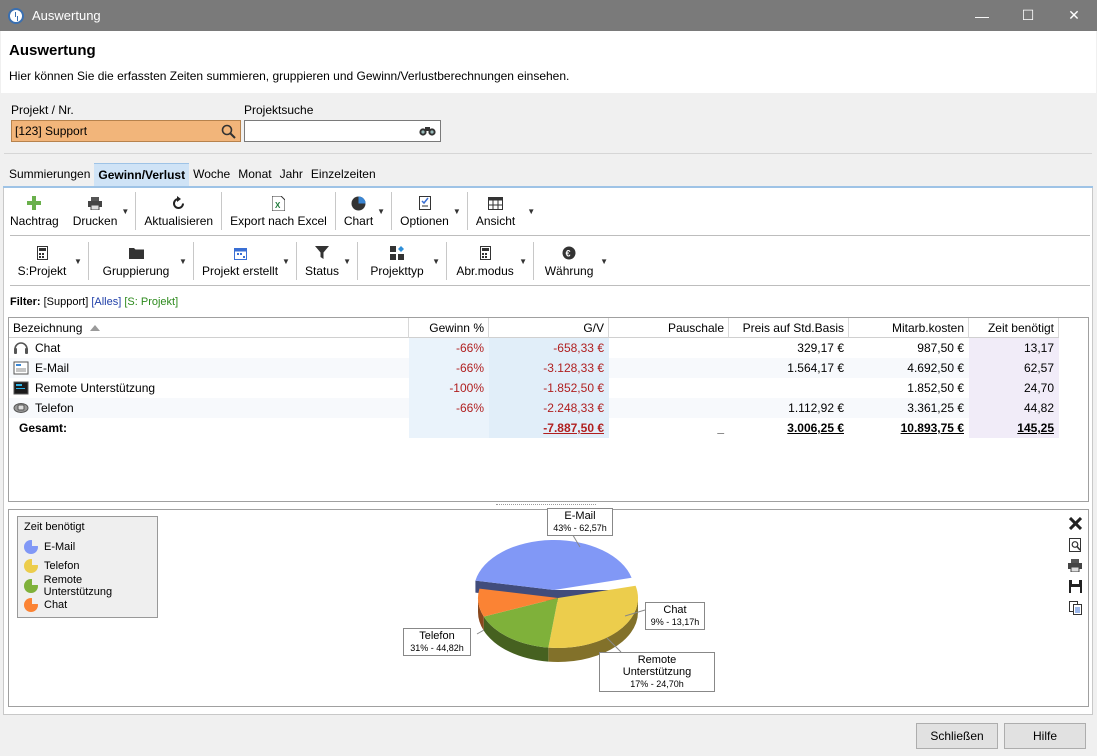  Describe the element at coordinates (1014, 348) in the screenshot. I see `row-zeit: 13,17` at that location.